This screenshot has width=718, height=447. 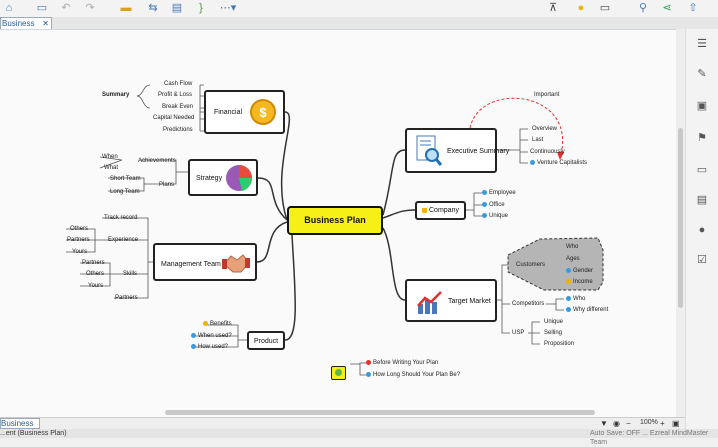 I want to click on flag-icon, so click(x=368, y=362).